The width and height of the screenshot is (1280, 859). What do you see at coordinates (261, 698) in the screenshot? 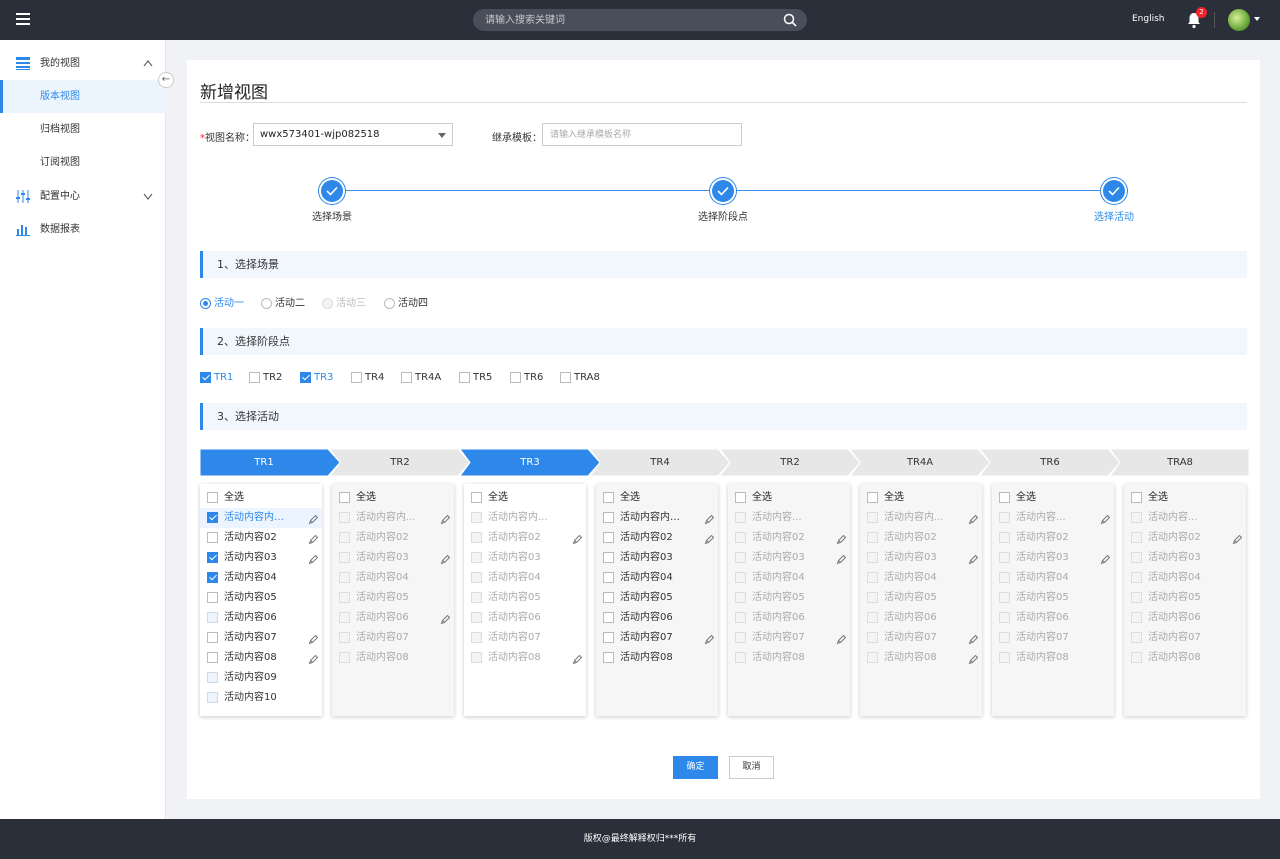
I see `activity-item: 活动内容10` at bounding box center [261, 698].